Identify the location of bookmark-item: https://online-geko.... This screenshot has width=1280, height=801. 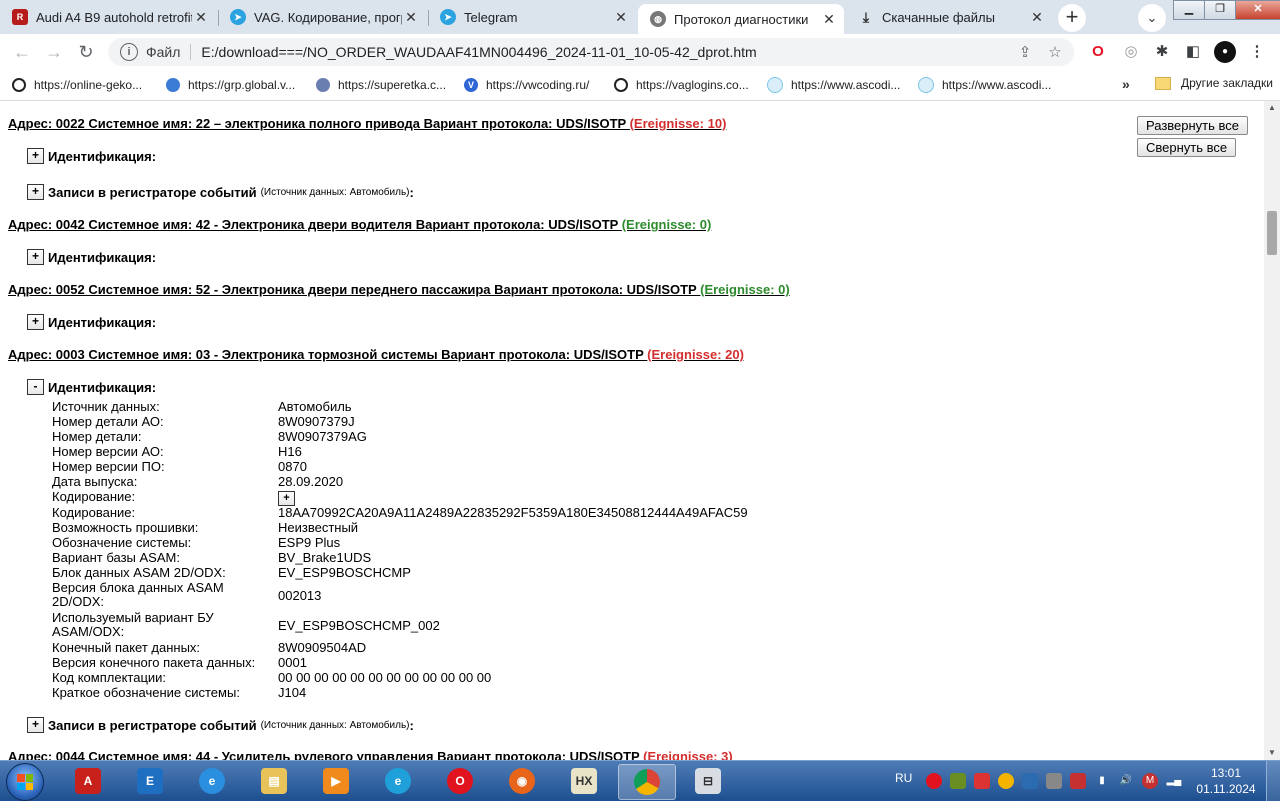
(77, 85).